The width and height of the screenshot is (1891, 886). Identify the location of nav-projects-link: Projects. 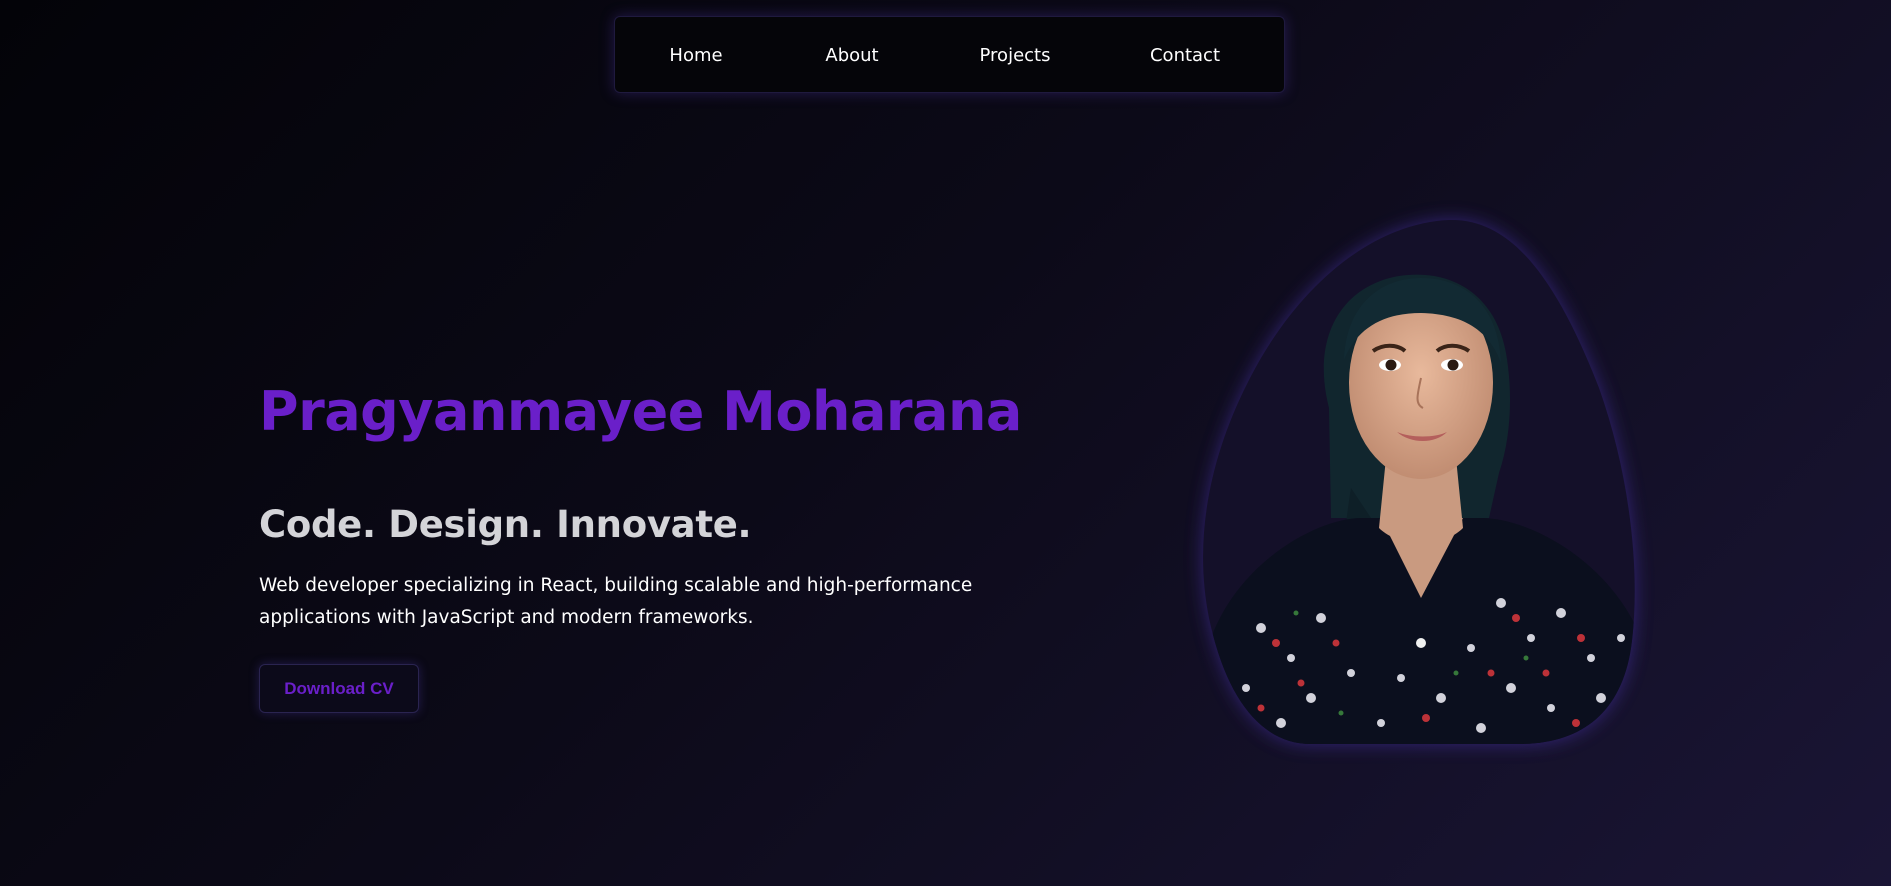
(1015, 55).